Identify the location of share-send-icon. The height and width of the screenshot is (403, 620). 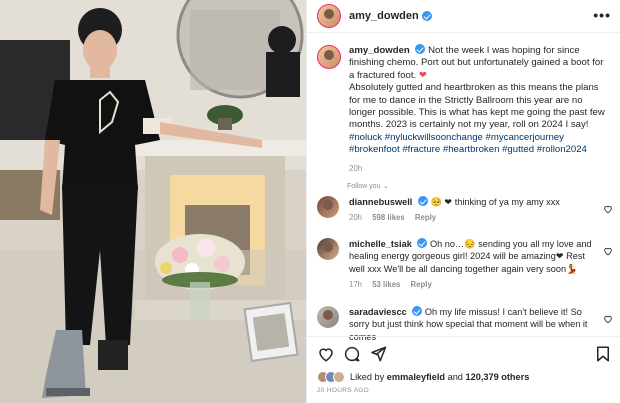
(378, 354).